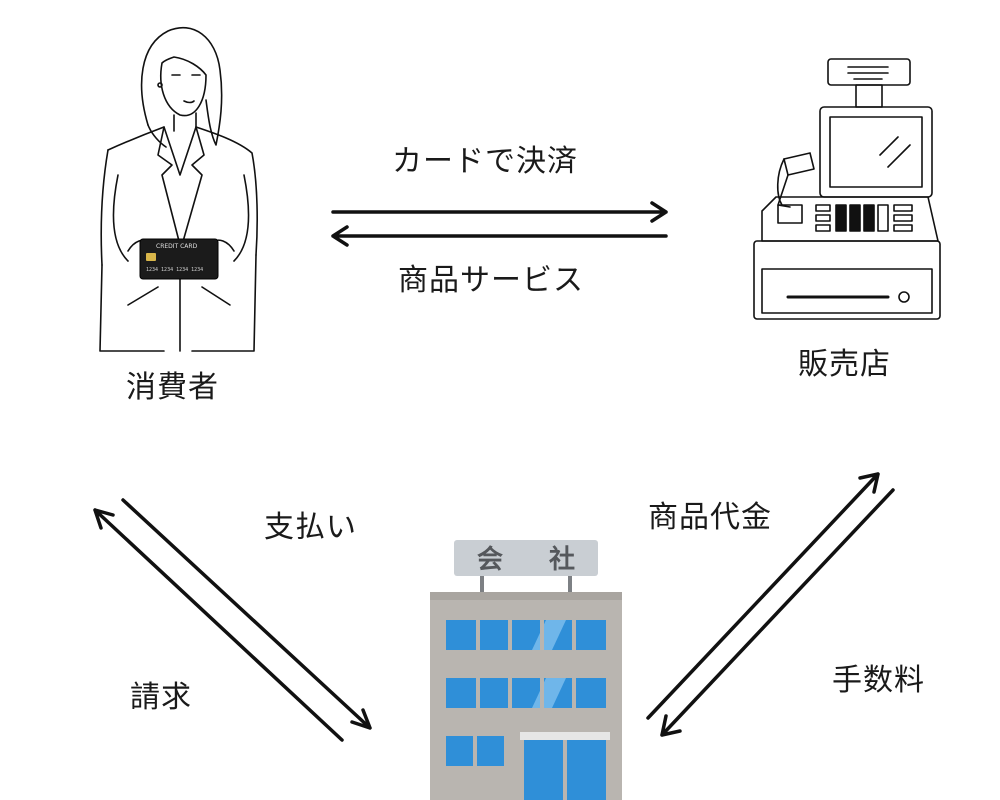 This screenshot has height=800, width=1000. I want to click on flow-label-fee: 手数料, so click(878, 680).